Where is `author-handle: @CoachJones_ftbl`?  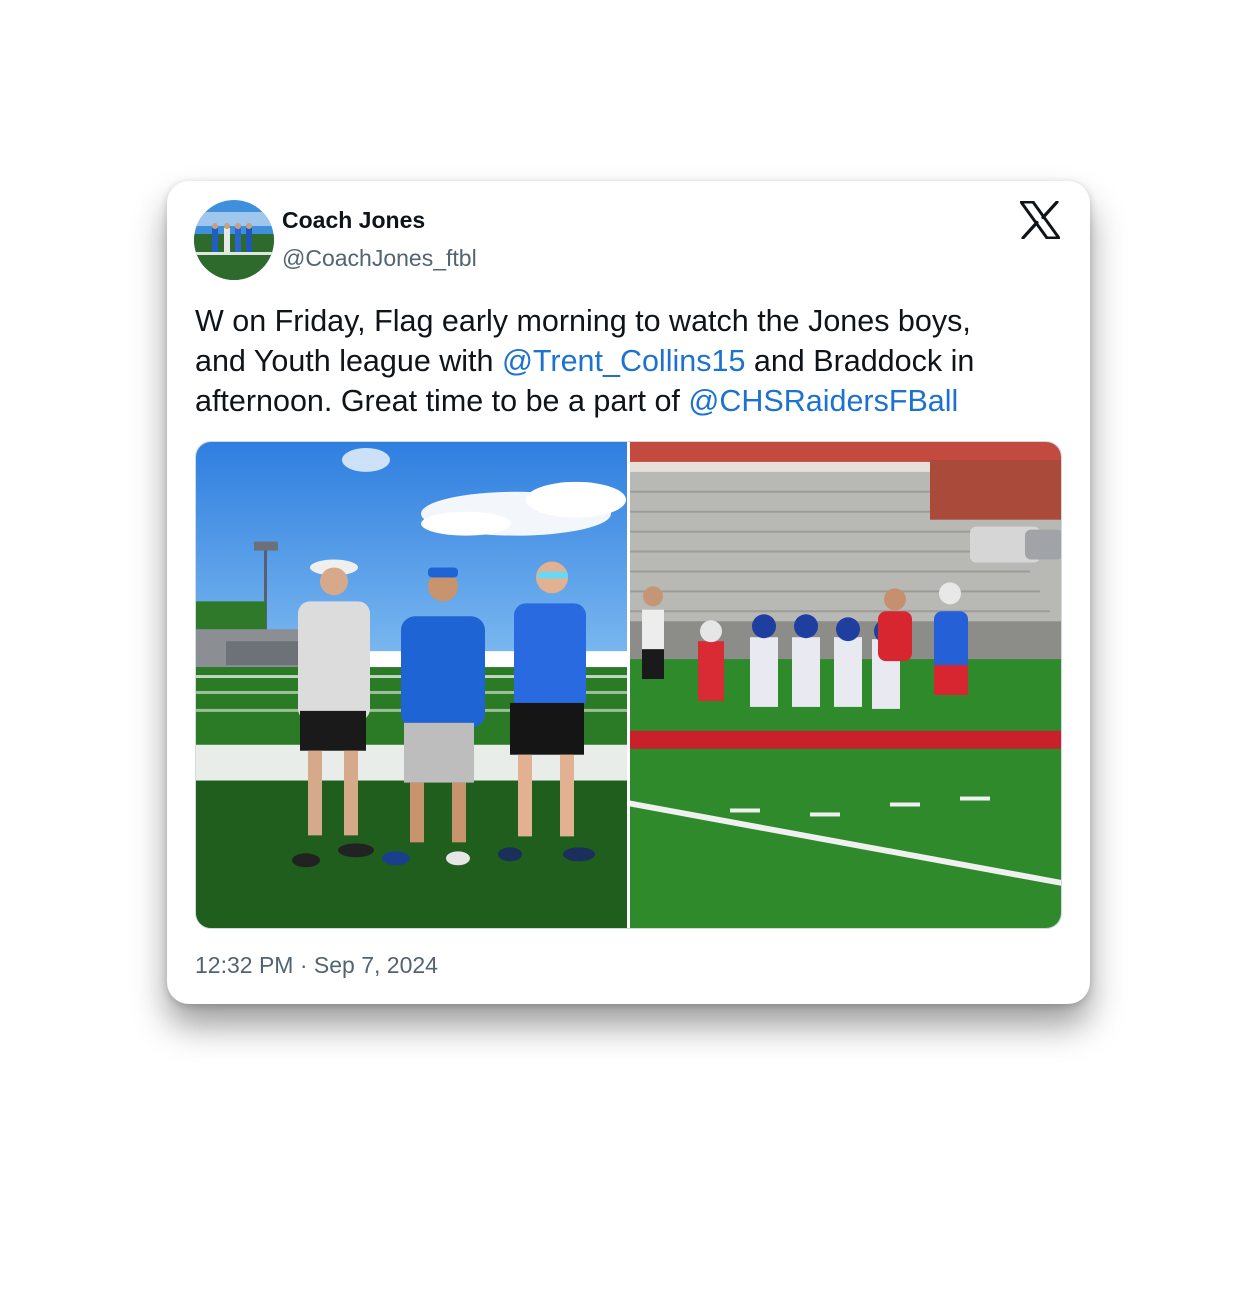 author-handle: @CoachJones_ftbl is located at coordinates (379, 258).